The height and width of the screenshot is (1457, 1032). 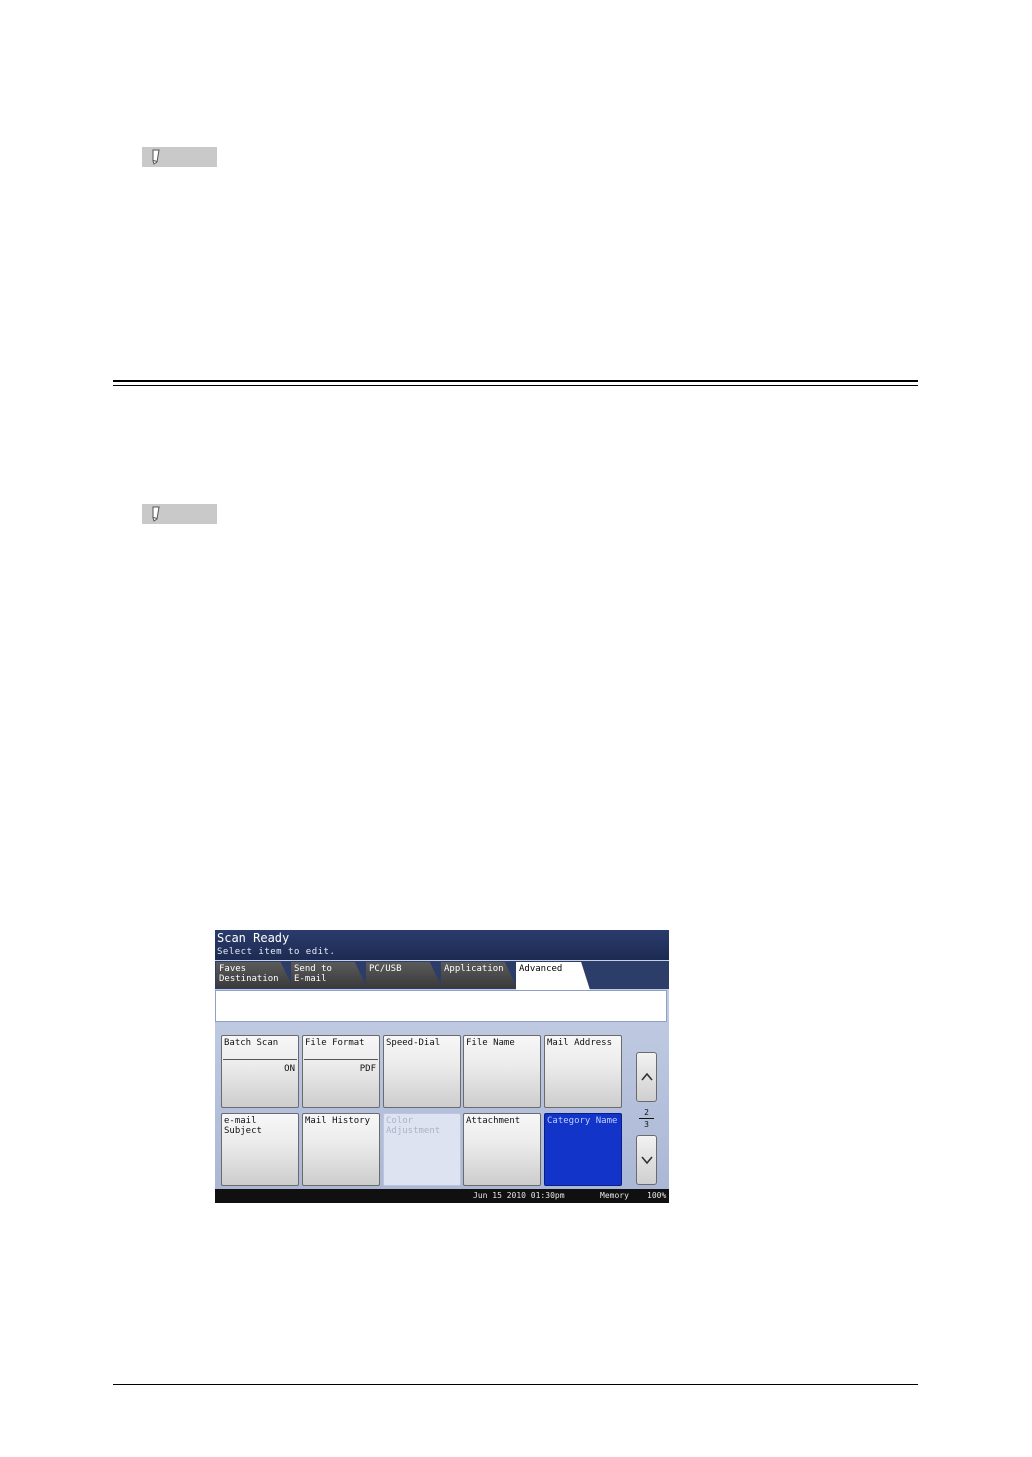 What do you see at coordinates (329, 975) in the screenshot?
I see `tab-send-to-email: Send to E-mail` at bounding box center [329, 975].